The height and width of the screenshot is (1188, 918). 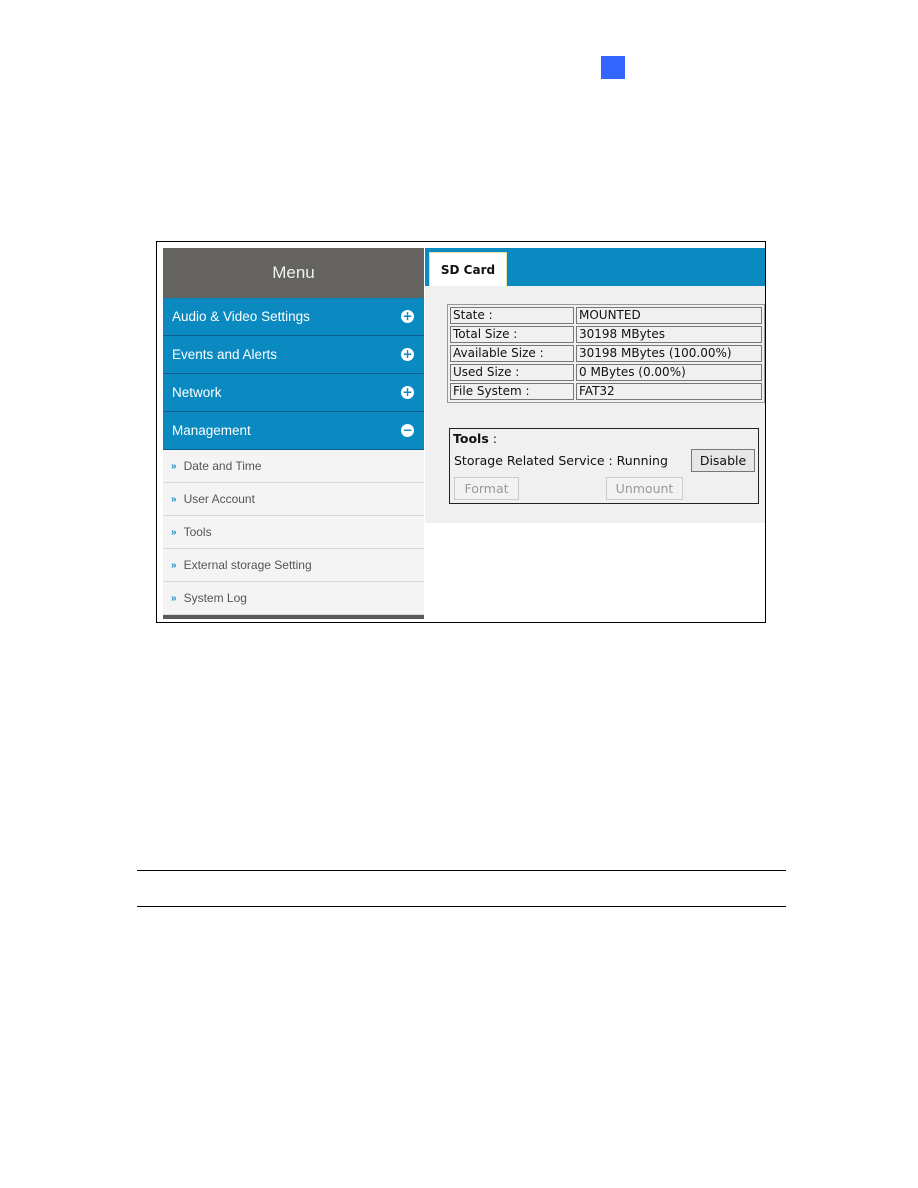 I want to click on info-label: Total Size :, so click(x=512, y=334).